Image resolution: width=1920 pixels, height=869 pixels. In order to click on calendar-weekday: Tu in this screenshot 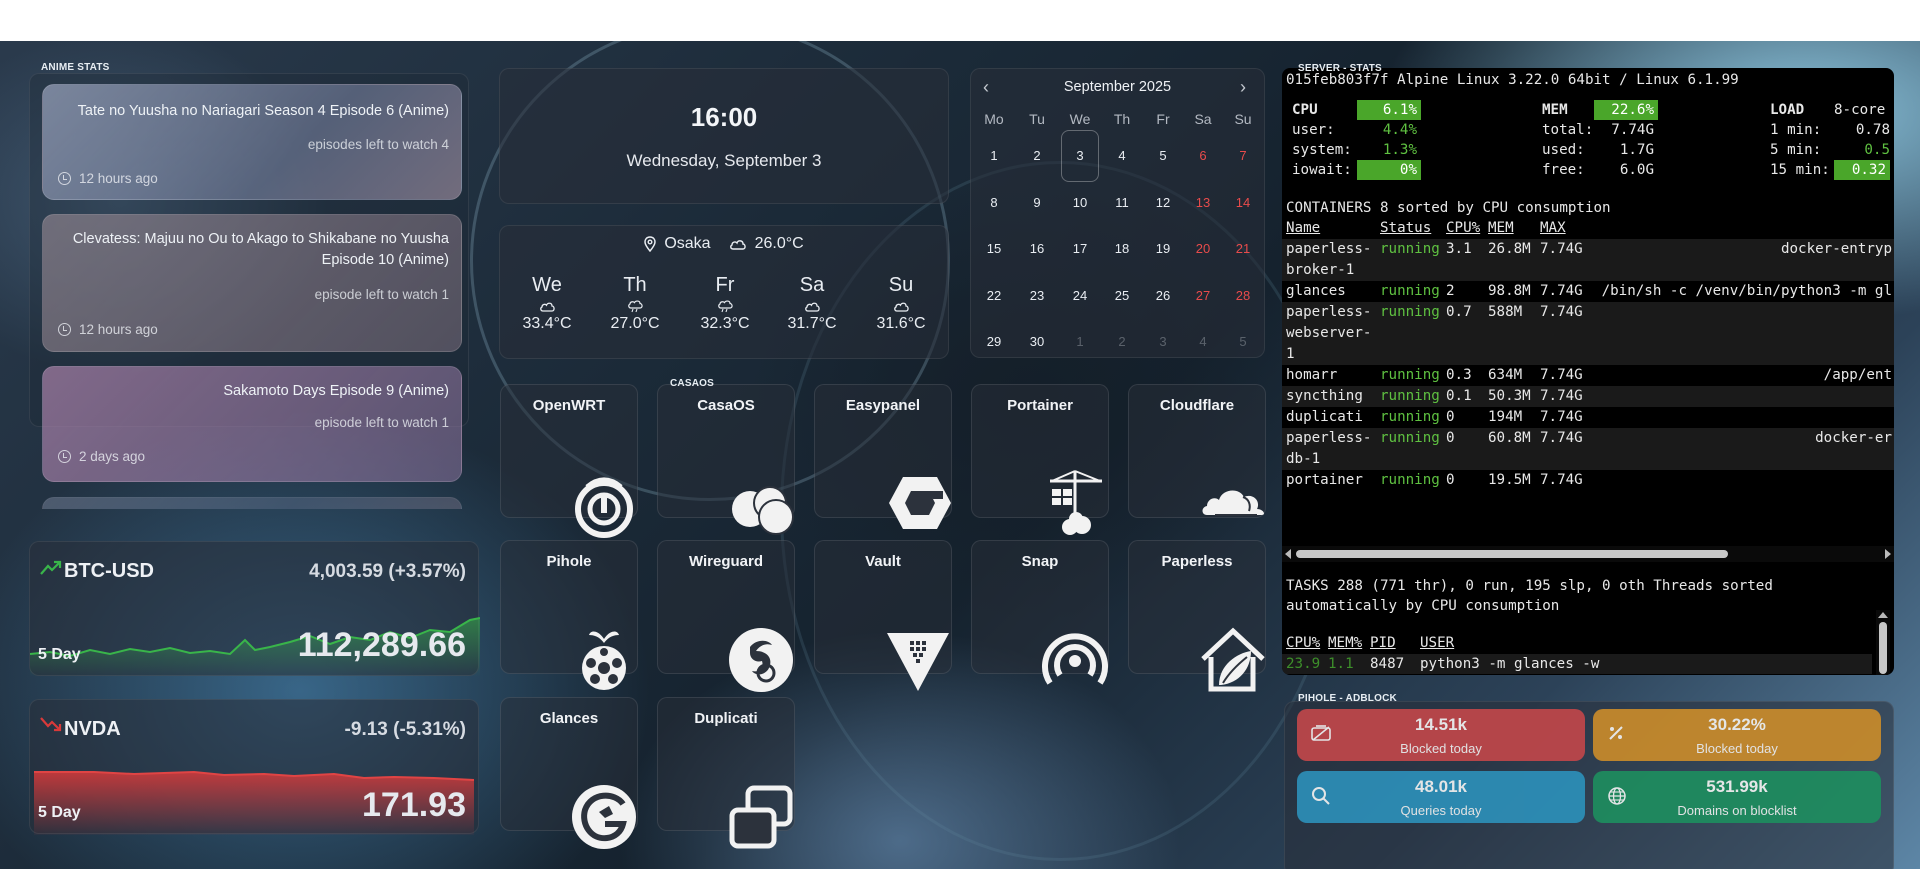, I will do `click(1037, 119)`.